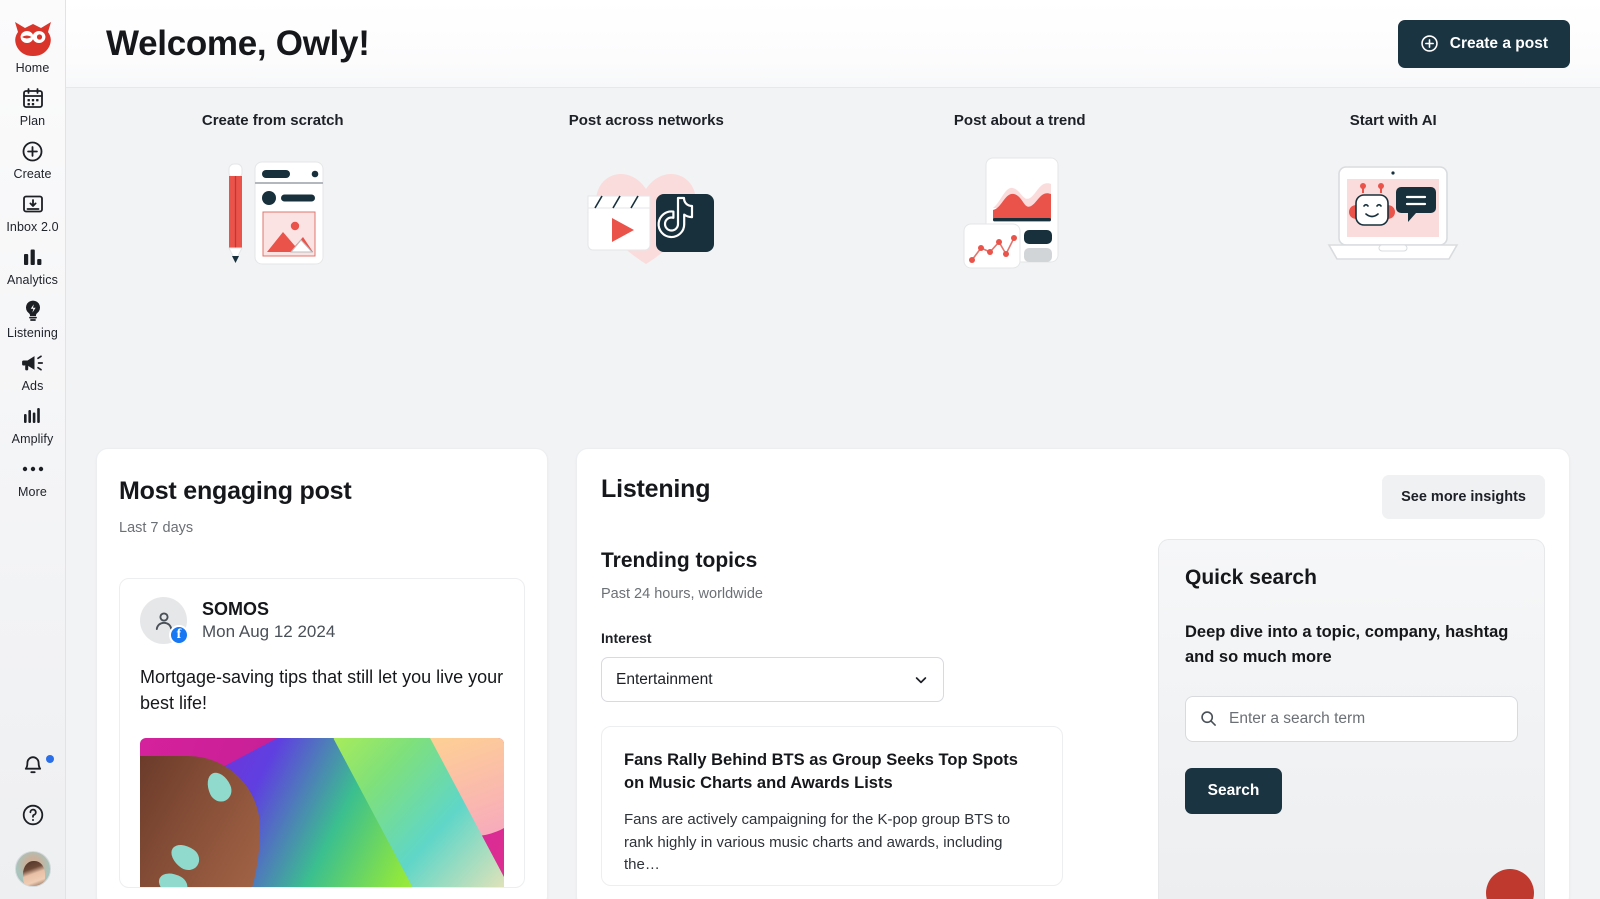  Describe the element at coordinates (33, 310) in the screenshot. I see `lightbulb-icon` at that location.